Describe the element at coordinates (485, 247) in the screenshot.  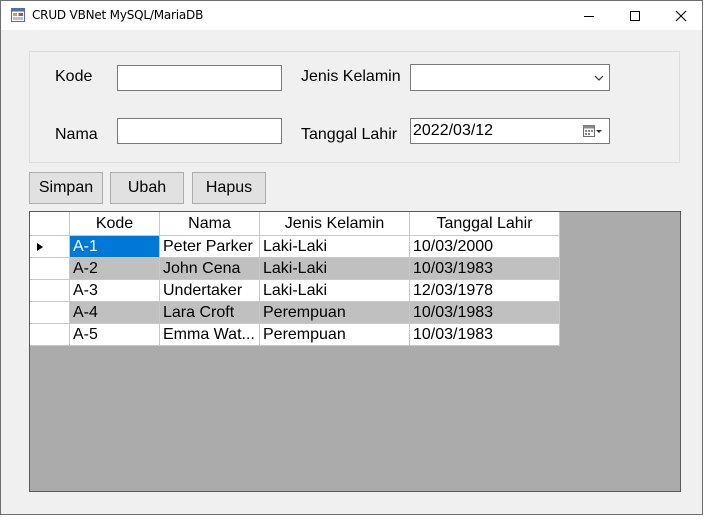
I see `cell-tanggal-lahir: 10/03/2000` at that location.